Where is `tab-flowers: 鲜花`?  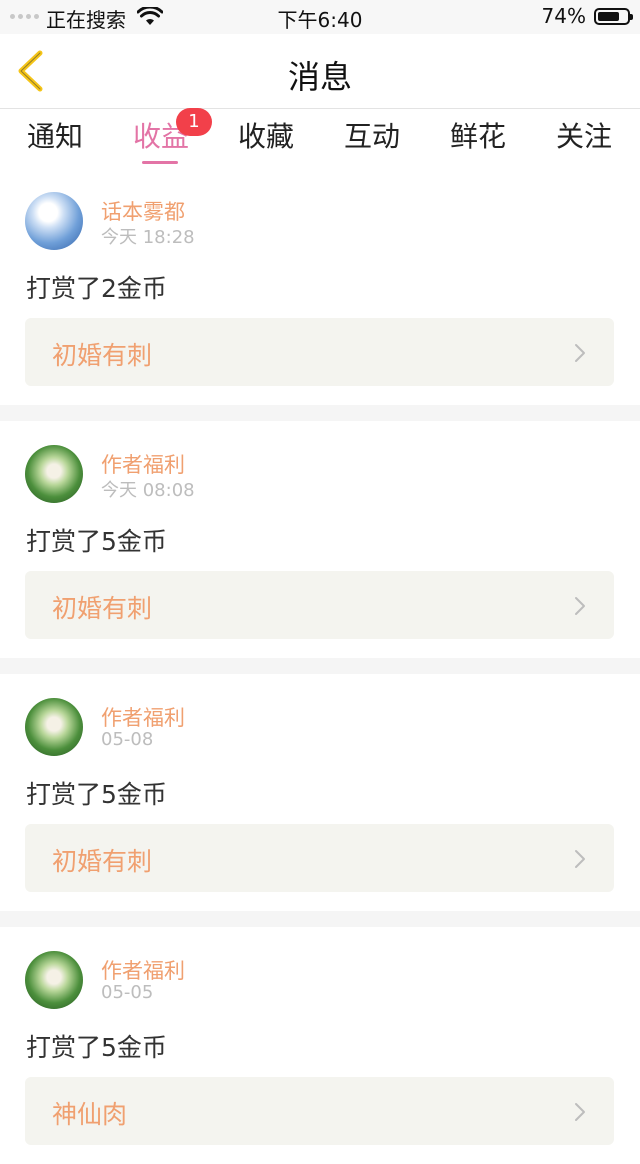 tab-flowers: 鲜花 is located at coordinates (478, 135).